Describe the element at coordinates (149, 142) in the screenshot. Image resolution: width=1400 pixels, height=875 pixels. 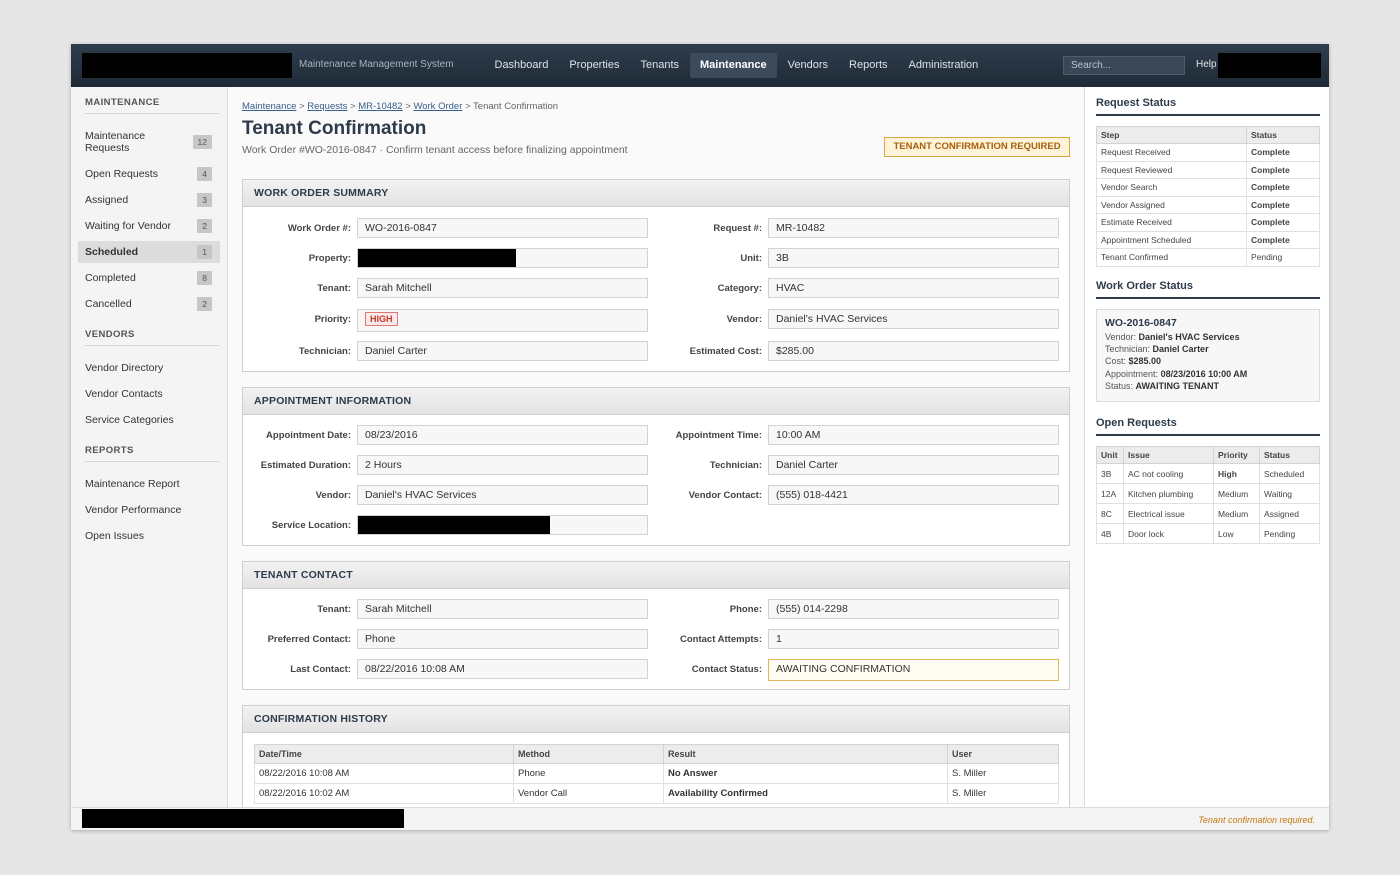
I see `sidebar-item-maintenance-requests: Maintenance Requests 12` at that location.